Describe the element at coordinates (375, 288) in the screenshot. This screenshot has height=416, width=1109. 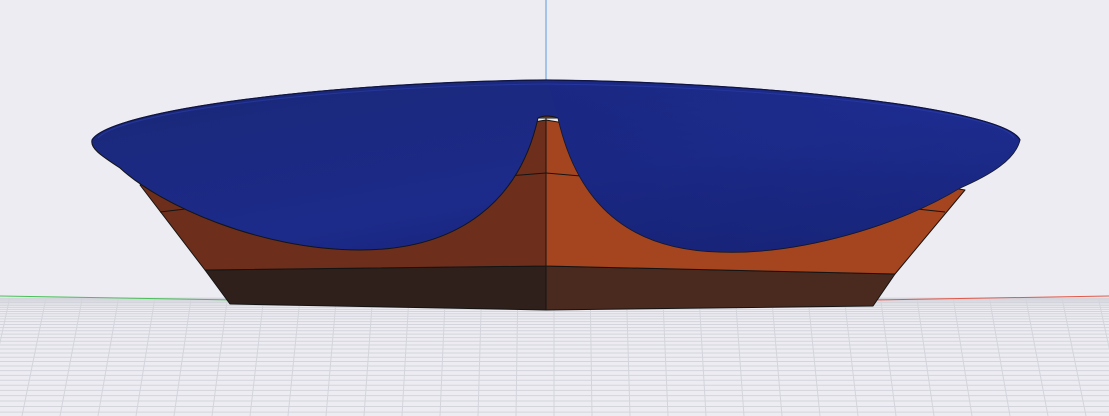
I see `base-lower-left-face` at that location.